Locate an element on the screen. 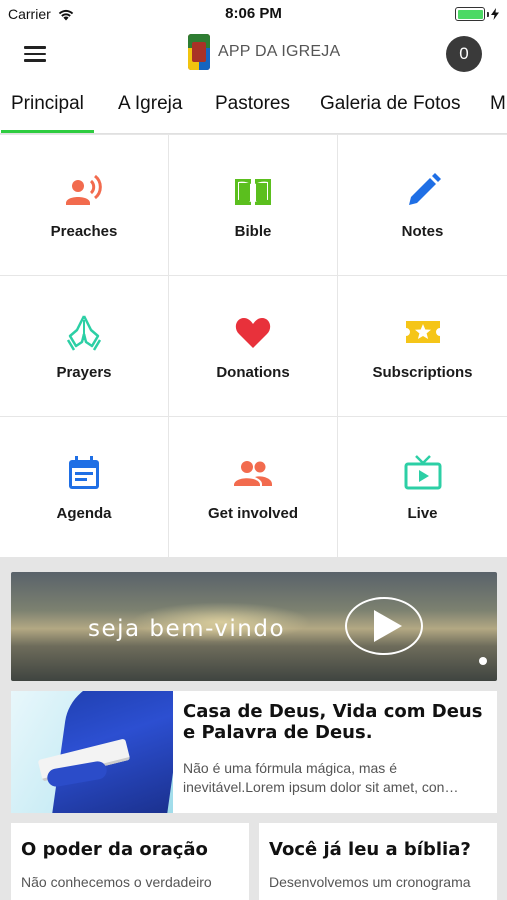 The height and width of the screenshot is (900, 507). post-description: Não conhecemos o verdadeiro is located at coordinates (116, 882).